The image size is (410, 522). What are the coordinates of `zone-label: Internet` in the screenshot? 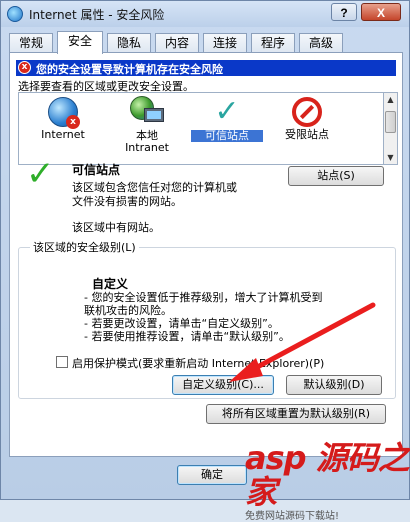 It's located at (63, 134).